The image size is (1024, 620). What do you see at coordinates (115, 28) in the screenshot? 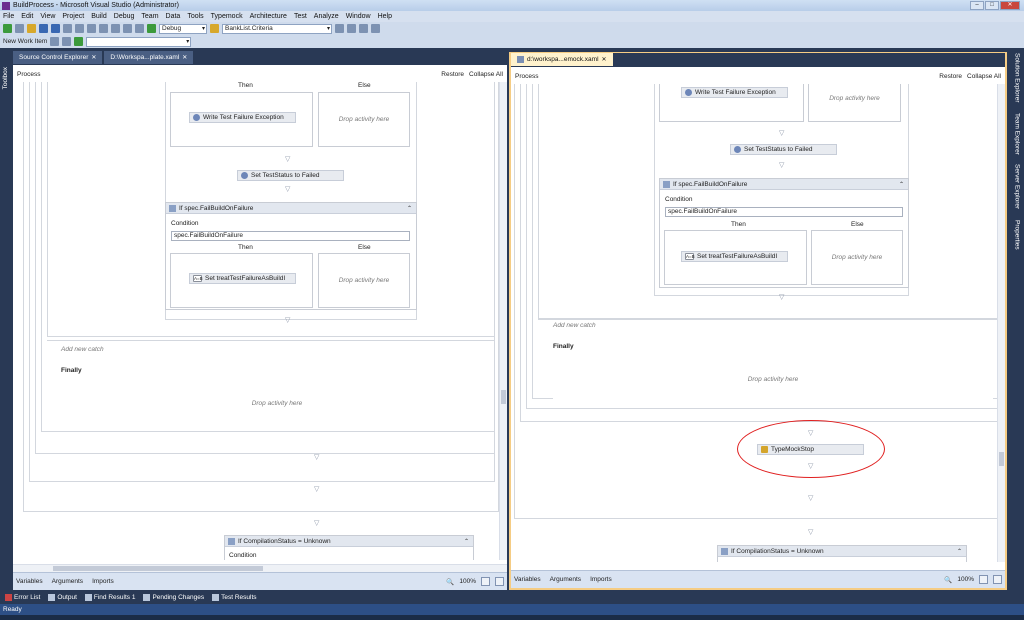
I see `redo-icon` at bounding box center [115, 28].